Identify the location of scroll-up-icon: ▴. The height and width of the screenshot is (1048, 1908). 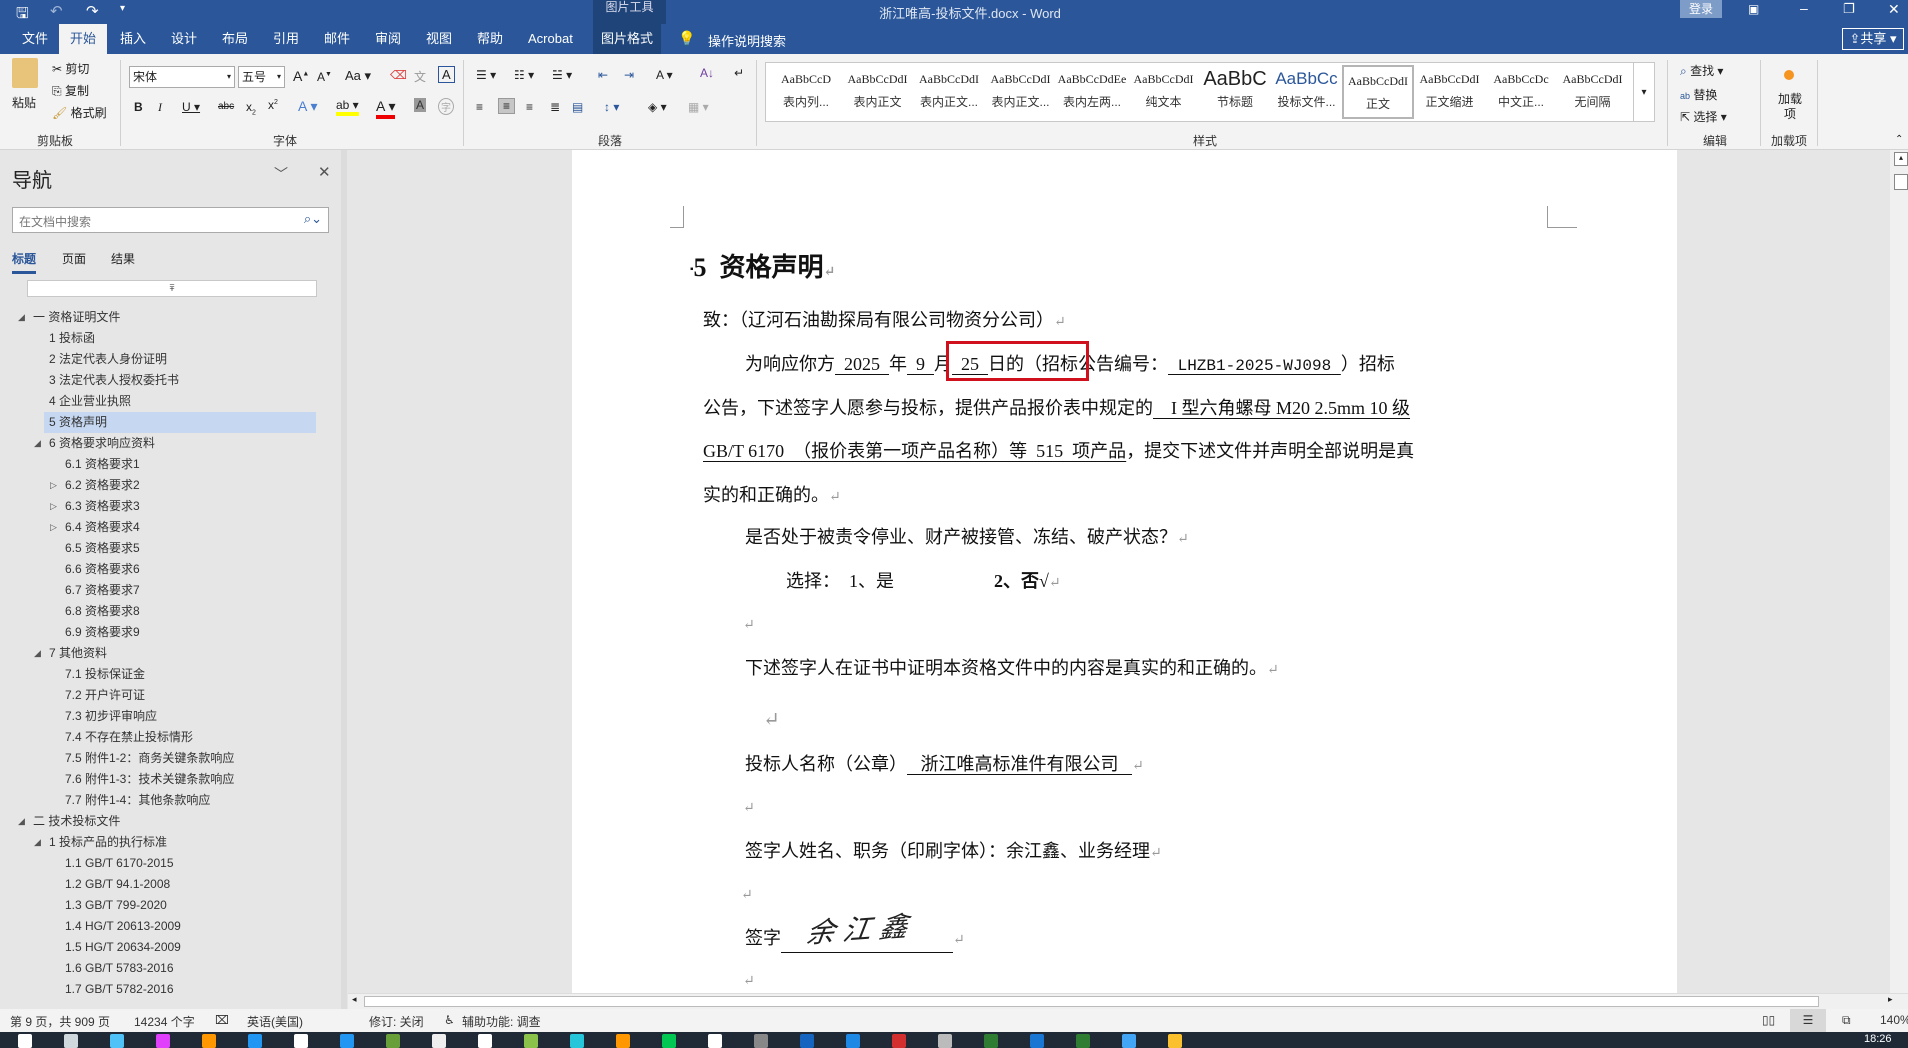
(1901, 159).